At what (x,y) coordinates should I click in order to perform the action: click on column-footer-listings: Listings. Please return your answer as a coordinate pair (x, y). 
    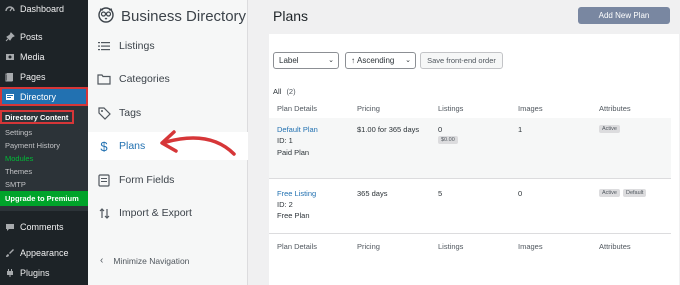
    Looking at the image, I should click on (451, 246).